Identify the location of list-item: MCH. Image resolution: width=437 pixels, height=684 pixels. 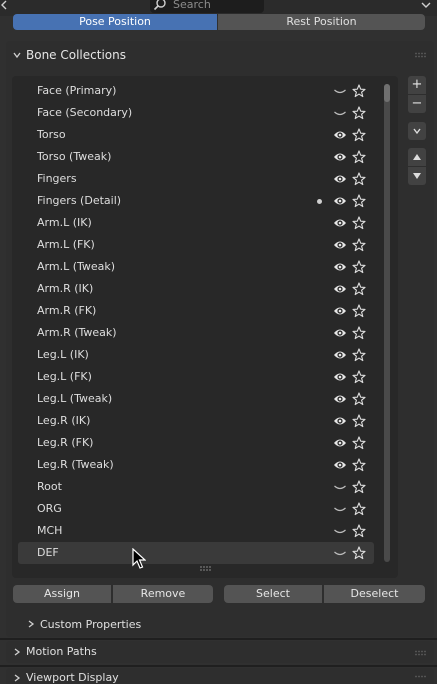
(196, 531).